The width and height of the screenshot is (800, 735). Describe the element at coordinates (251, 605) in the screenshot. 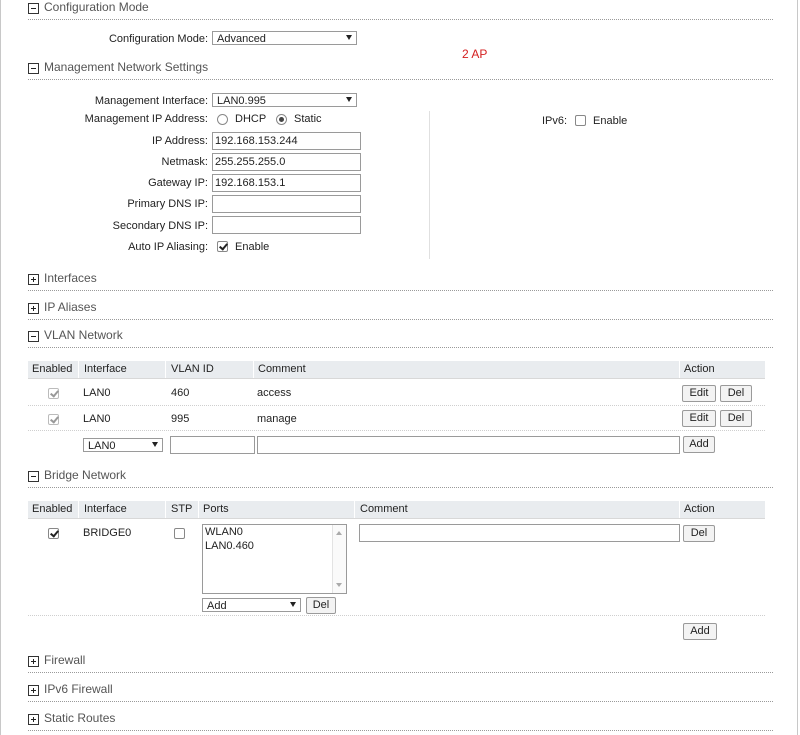

I see `bridge-port-select: Add` at that location.